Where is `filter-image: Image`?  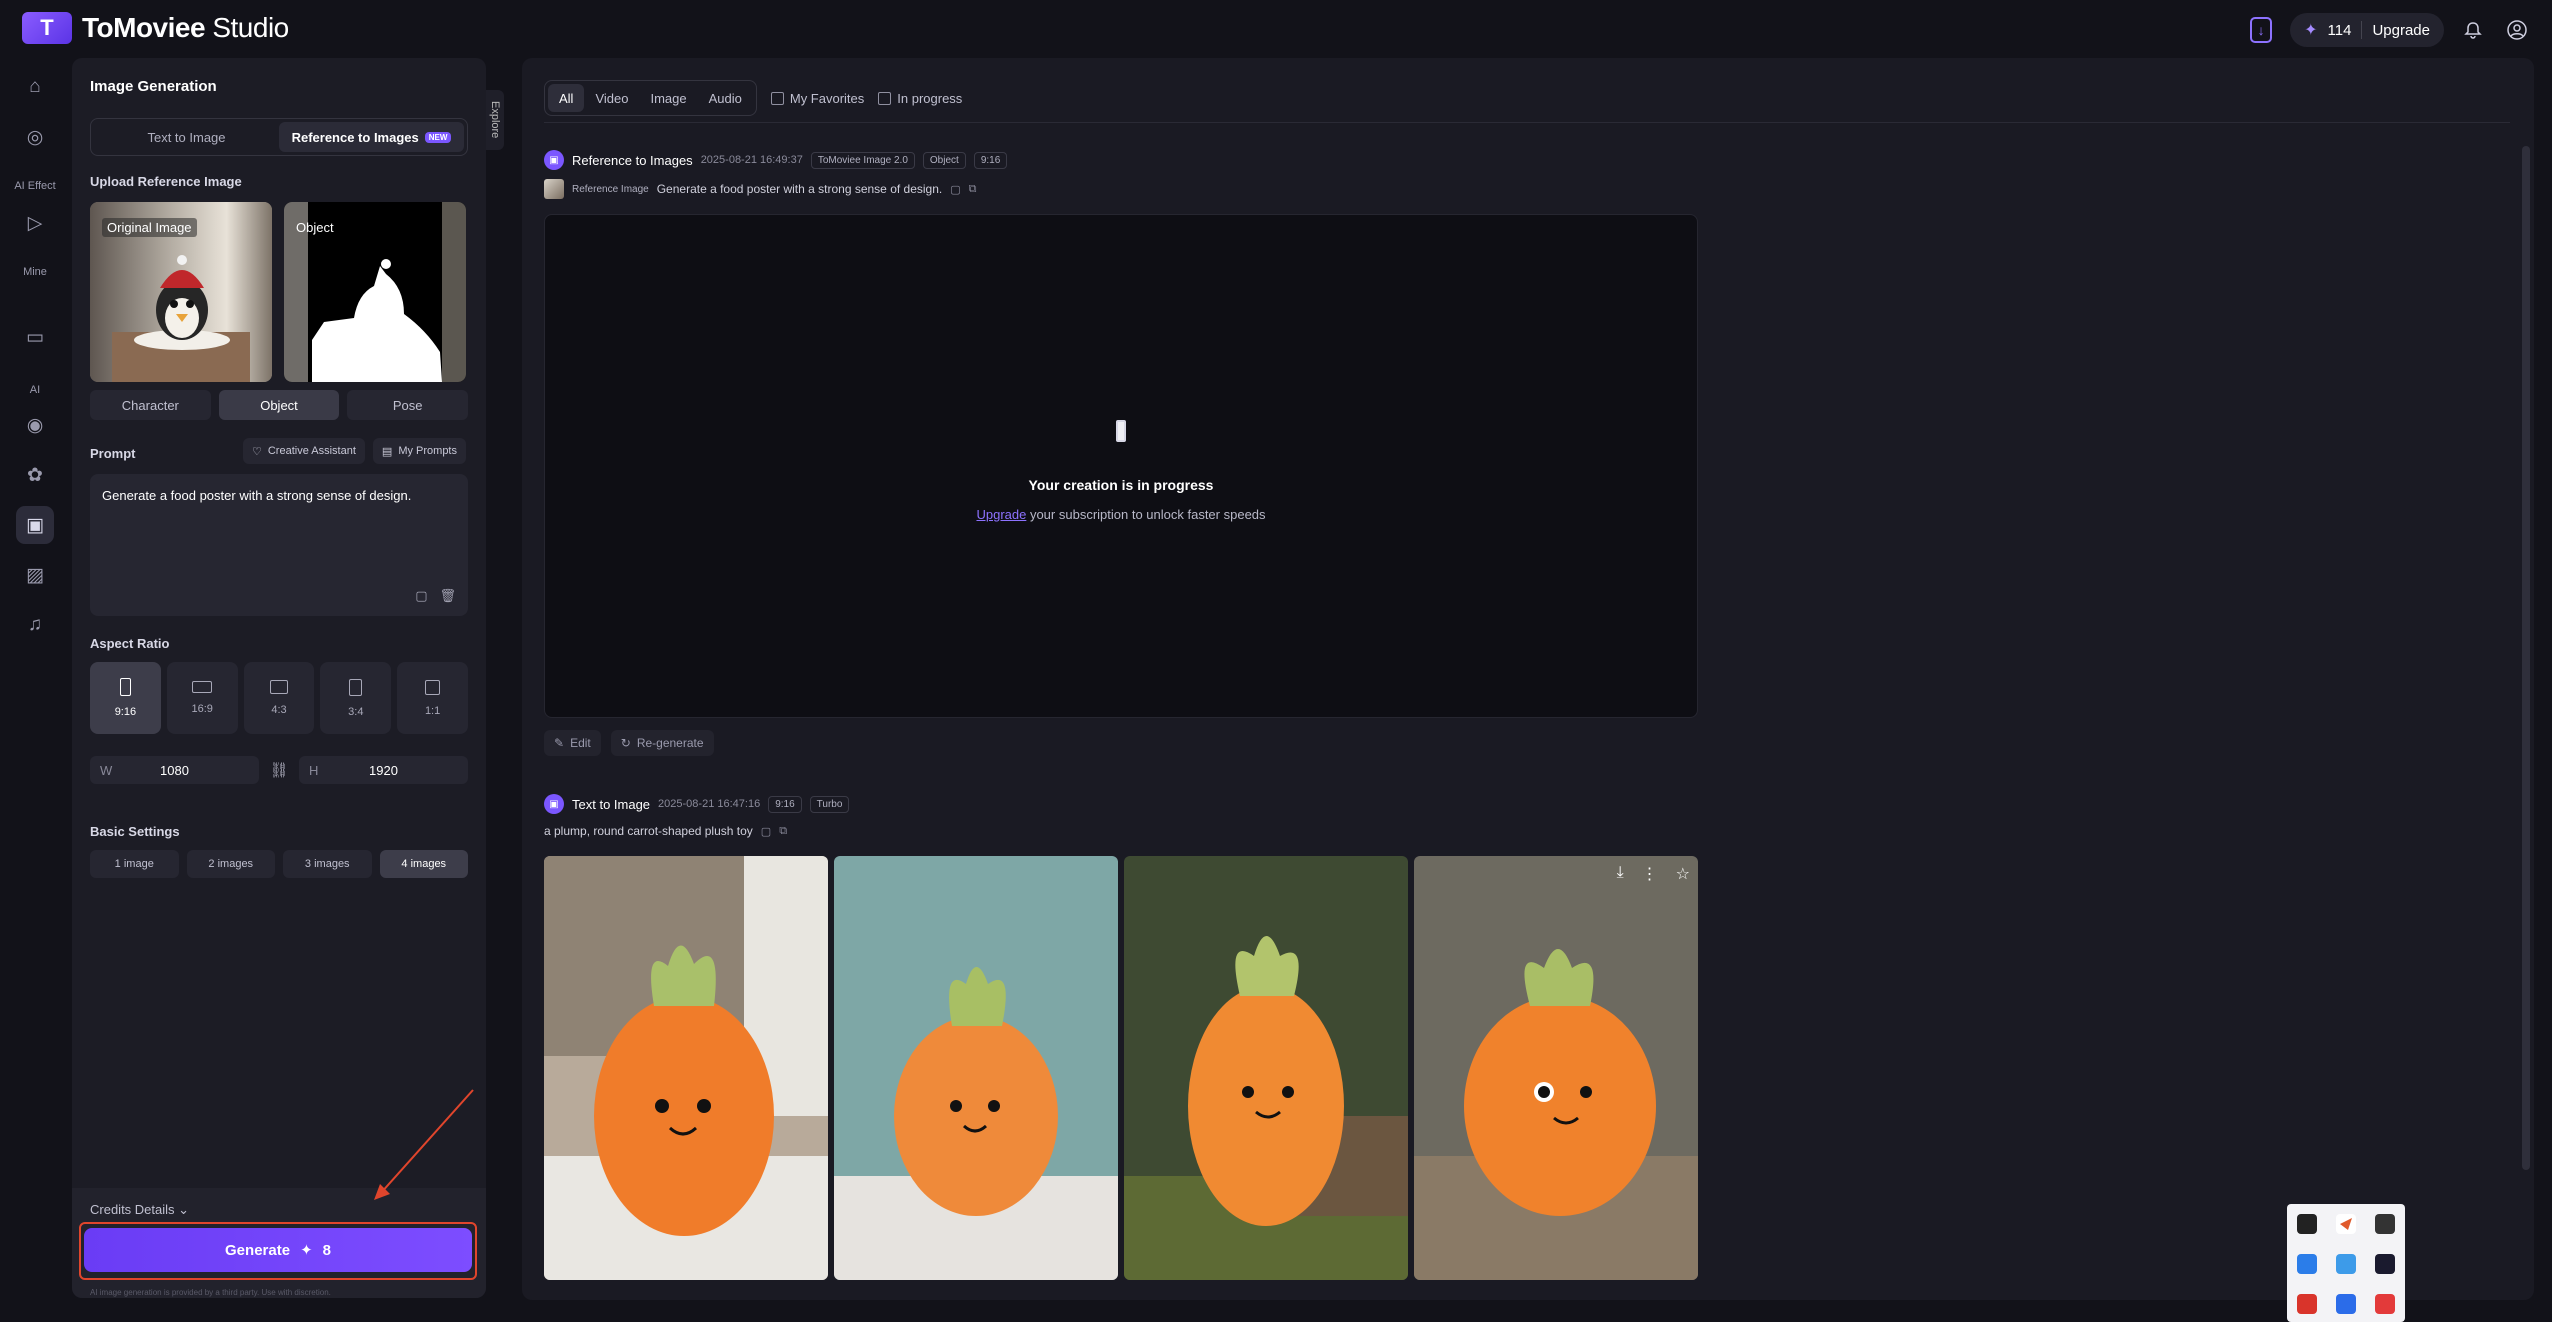
filter-image: Image is located at coordinates (668, 98).